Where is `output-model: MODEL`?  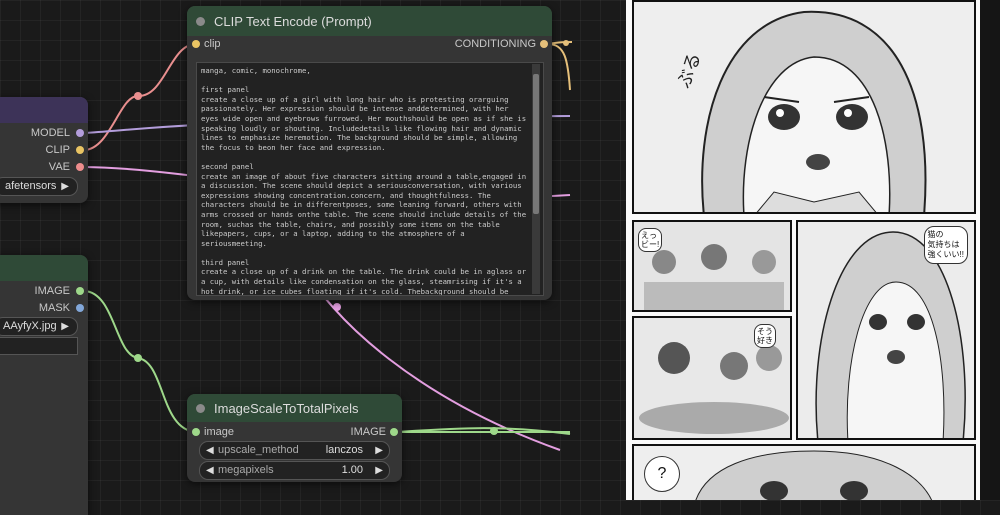
output-model: MODEL is located at coordinates (50, 133).